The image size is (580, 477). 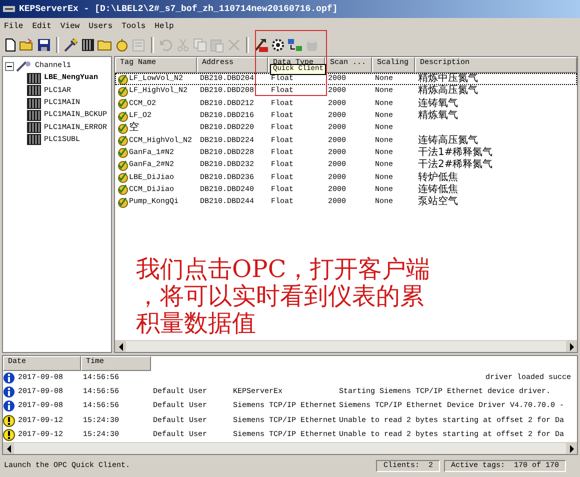 What do you see at coordinates (178, 9) in the screenshot?
I see `window-title: KEPServerEx - [D:\LBEL2\2#_s7_bof_zh_110714new20160716.opf]` at bounding box center [178, 9].